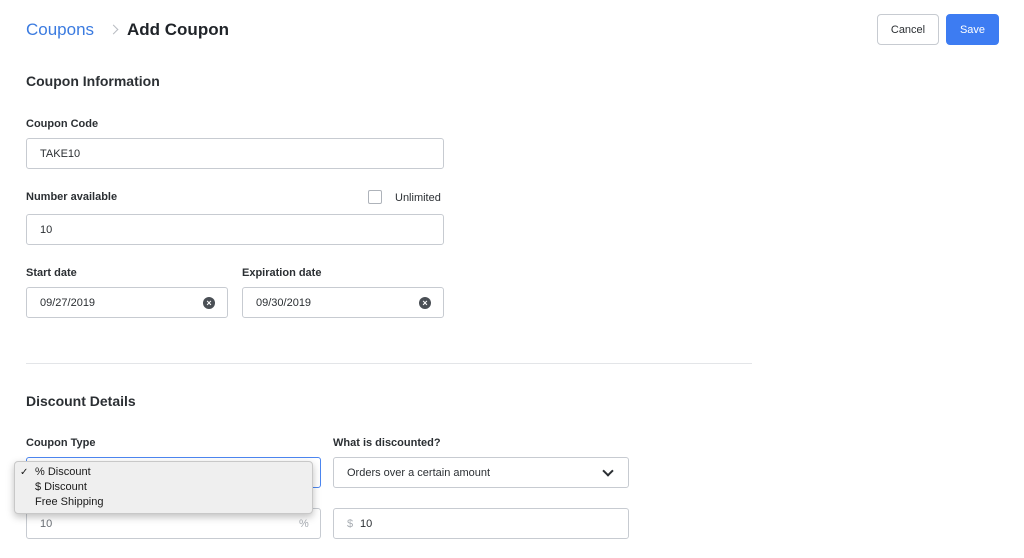 Image resolution: width=1024 pixels, height=558 pixels. What do you see at coordinates (418, 198) in the screenshot?
I see `unlimited-label: Unlimited` at bounding box center [418, 198].